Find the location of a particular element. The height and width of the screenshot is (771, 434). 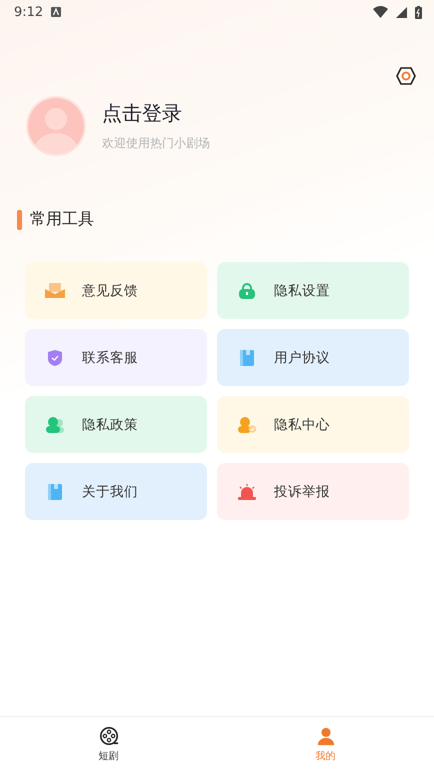

wifi-icon is located at coordinates (380, 12).